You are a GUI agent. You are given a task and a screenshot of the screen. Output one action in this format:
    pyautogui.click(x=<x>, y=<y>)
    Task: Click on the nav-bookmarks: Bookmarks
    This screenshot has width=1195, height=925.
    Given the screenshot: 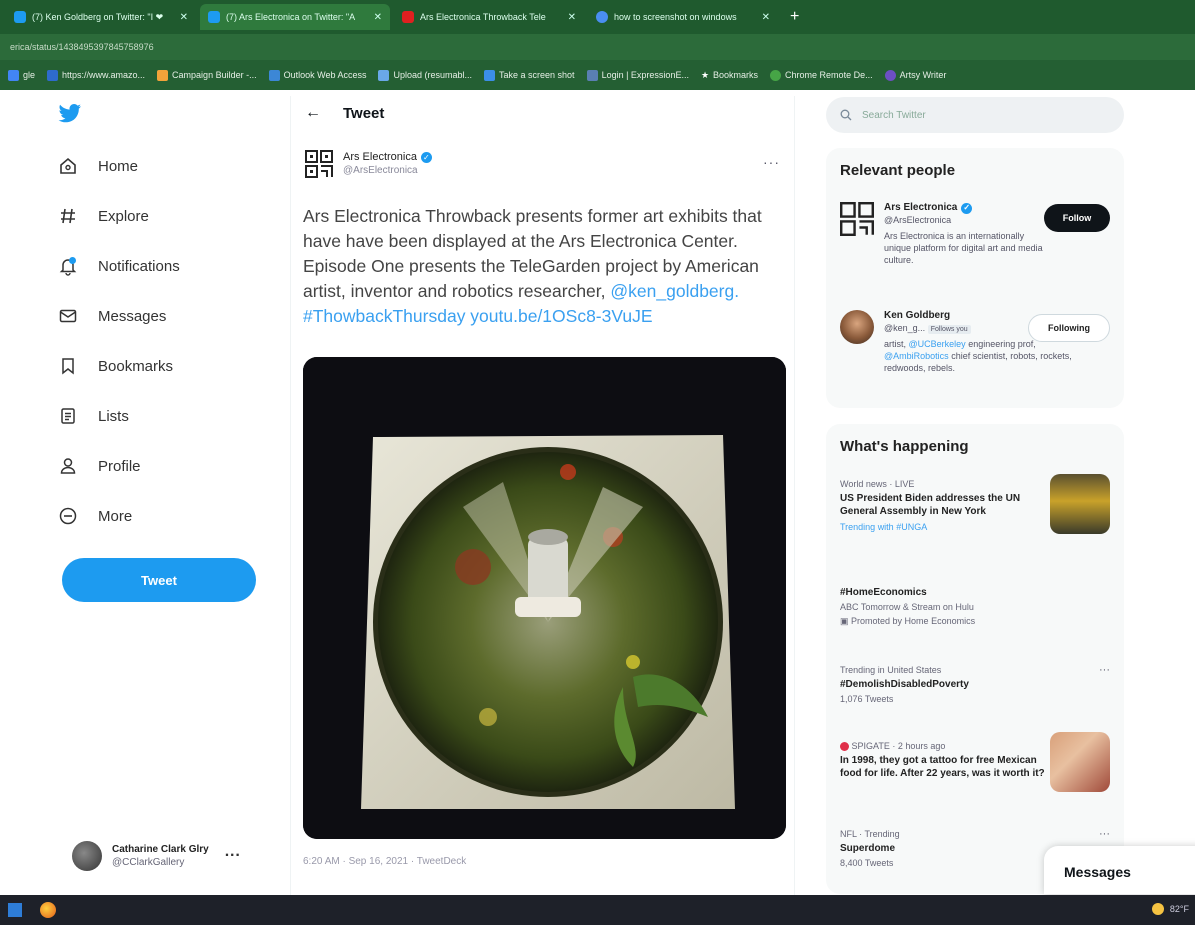 What is the action you would take?
    pyautogui.click(x=115, y=366)
    